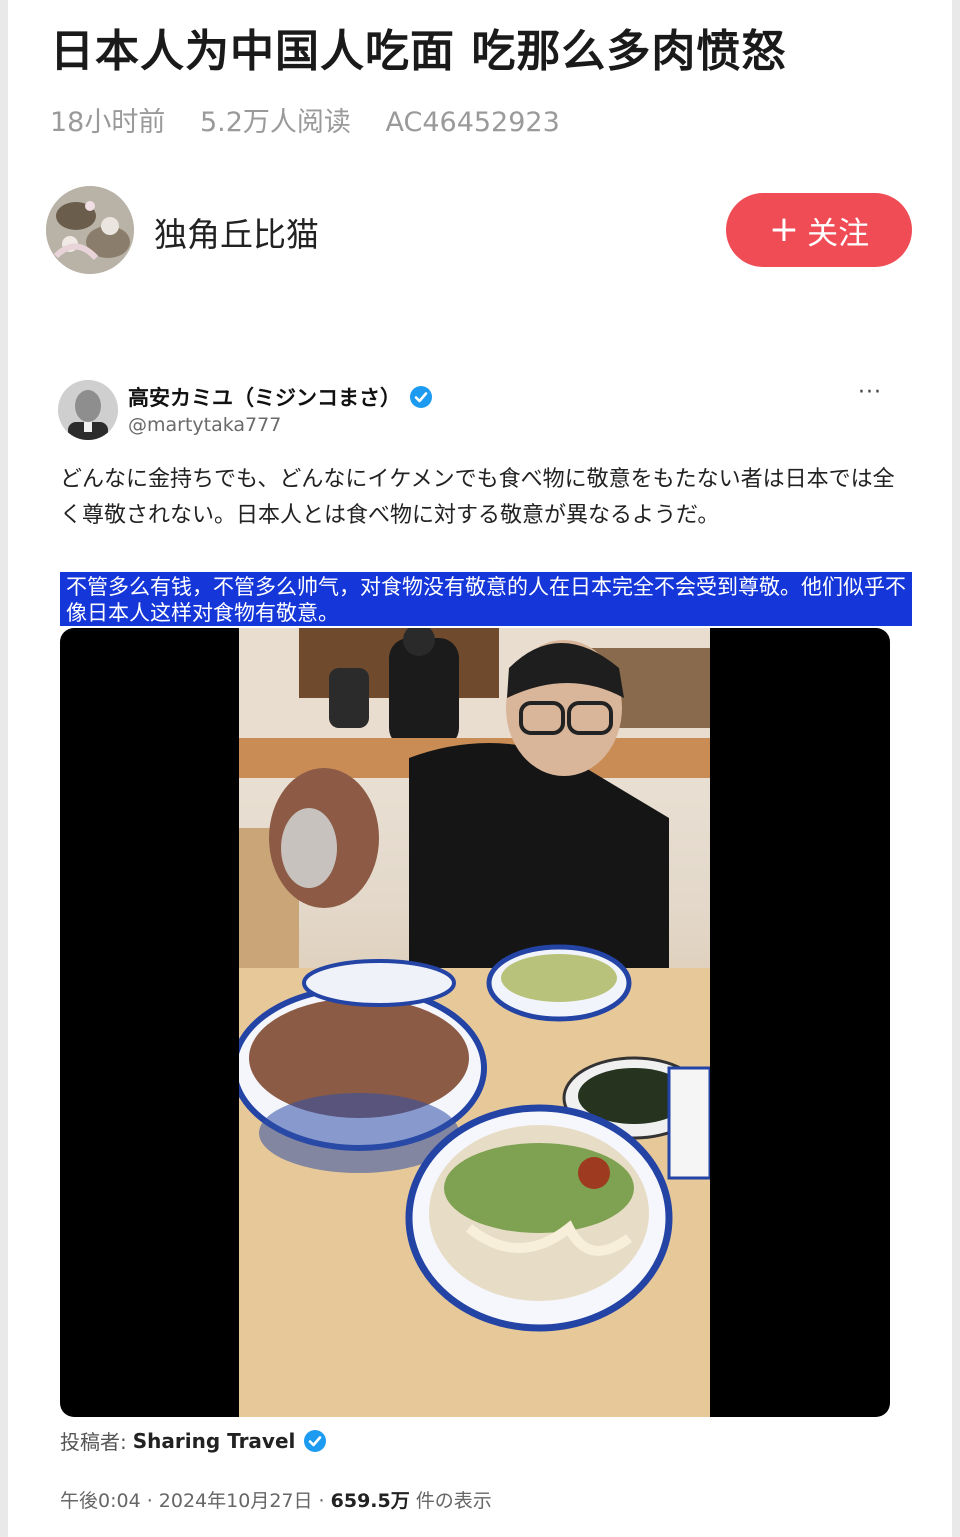 This screenshot has height=1537, width=960. Describe the element at coordinates (108, 122) in the screenshot. I see `publish-time: 18小时前` at that location.